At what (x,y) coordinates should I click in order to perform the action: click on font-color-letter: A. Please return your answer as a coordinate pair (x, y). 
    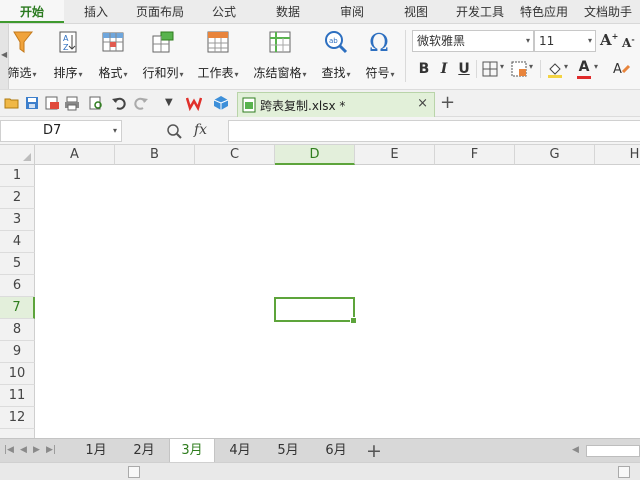
    Looking at the image, I should click on (584, 67).